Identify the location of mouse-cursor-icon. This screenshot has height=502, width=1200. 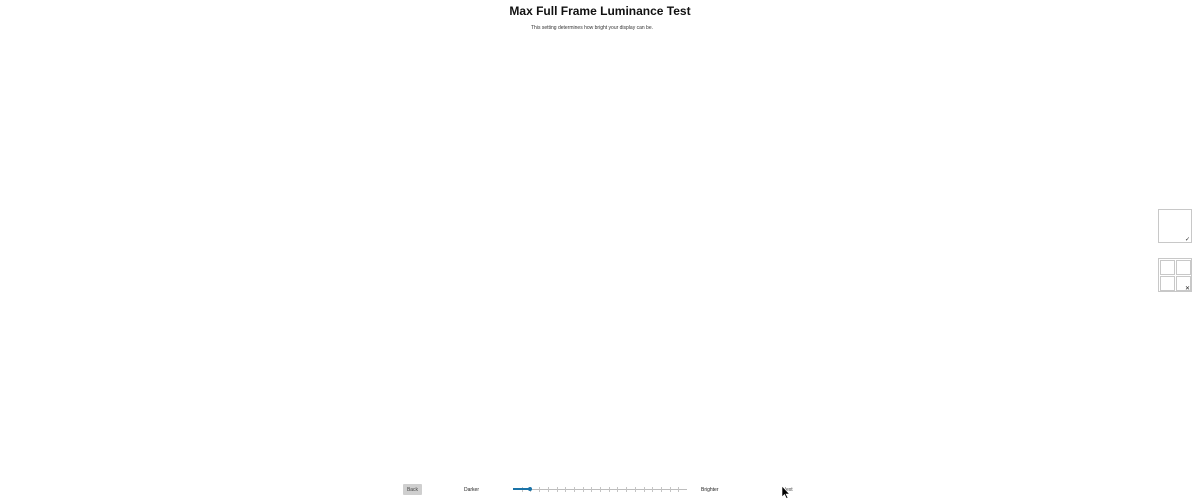
(786, 492).